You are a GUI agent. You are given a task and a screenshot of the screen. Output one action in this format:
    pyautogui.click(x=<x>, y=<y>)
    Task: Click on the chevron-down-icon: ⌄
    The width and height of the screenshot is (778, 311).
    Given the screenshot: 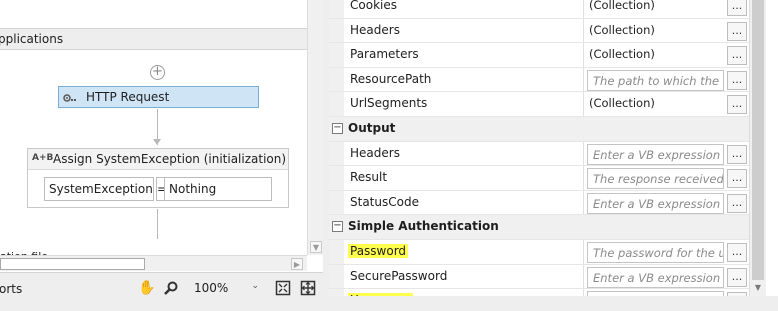 What is the action you would take?
    pyautogui.click(x=255, y=286)
    